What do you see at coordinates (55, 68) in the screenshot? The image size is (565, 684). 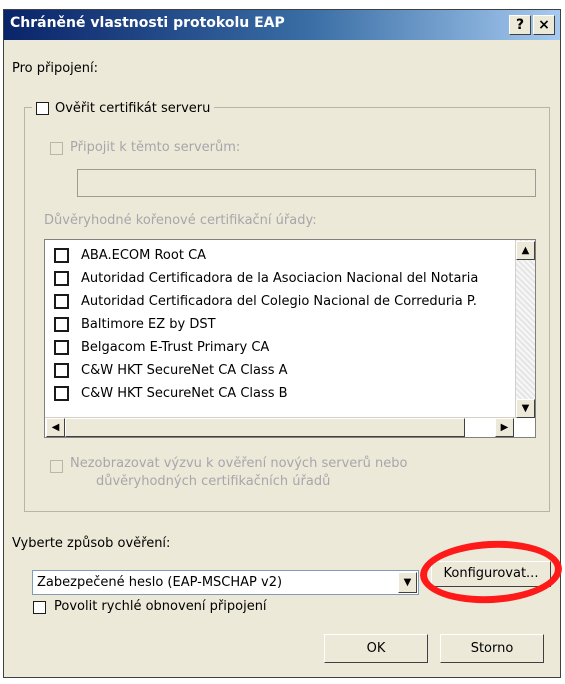 I see `connect-section-label: Pro připojení:` at bounding box center [55, 68].